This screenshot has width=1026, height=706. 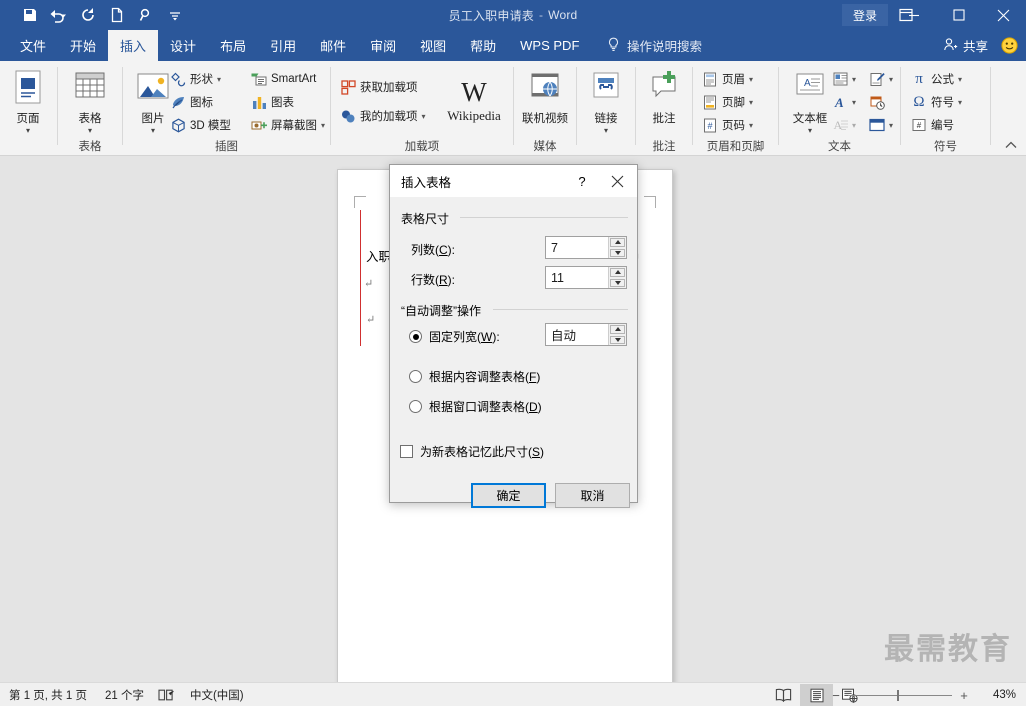 What do you see at coordinates (617, 282) in the screenshot?
I see `rows-spin-down` at bounding box center [617, 282].